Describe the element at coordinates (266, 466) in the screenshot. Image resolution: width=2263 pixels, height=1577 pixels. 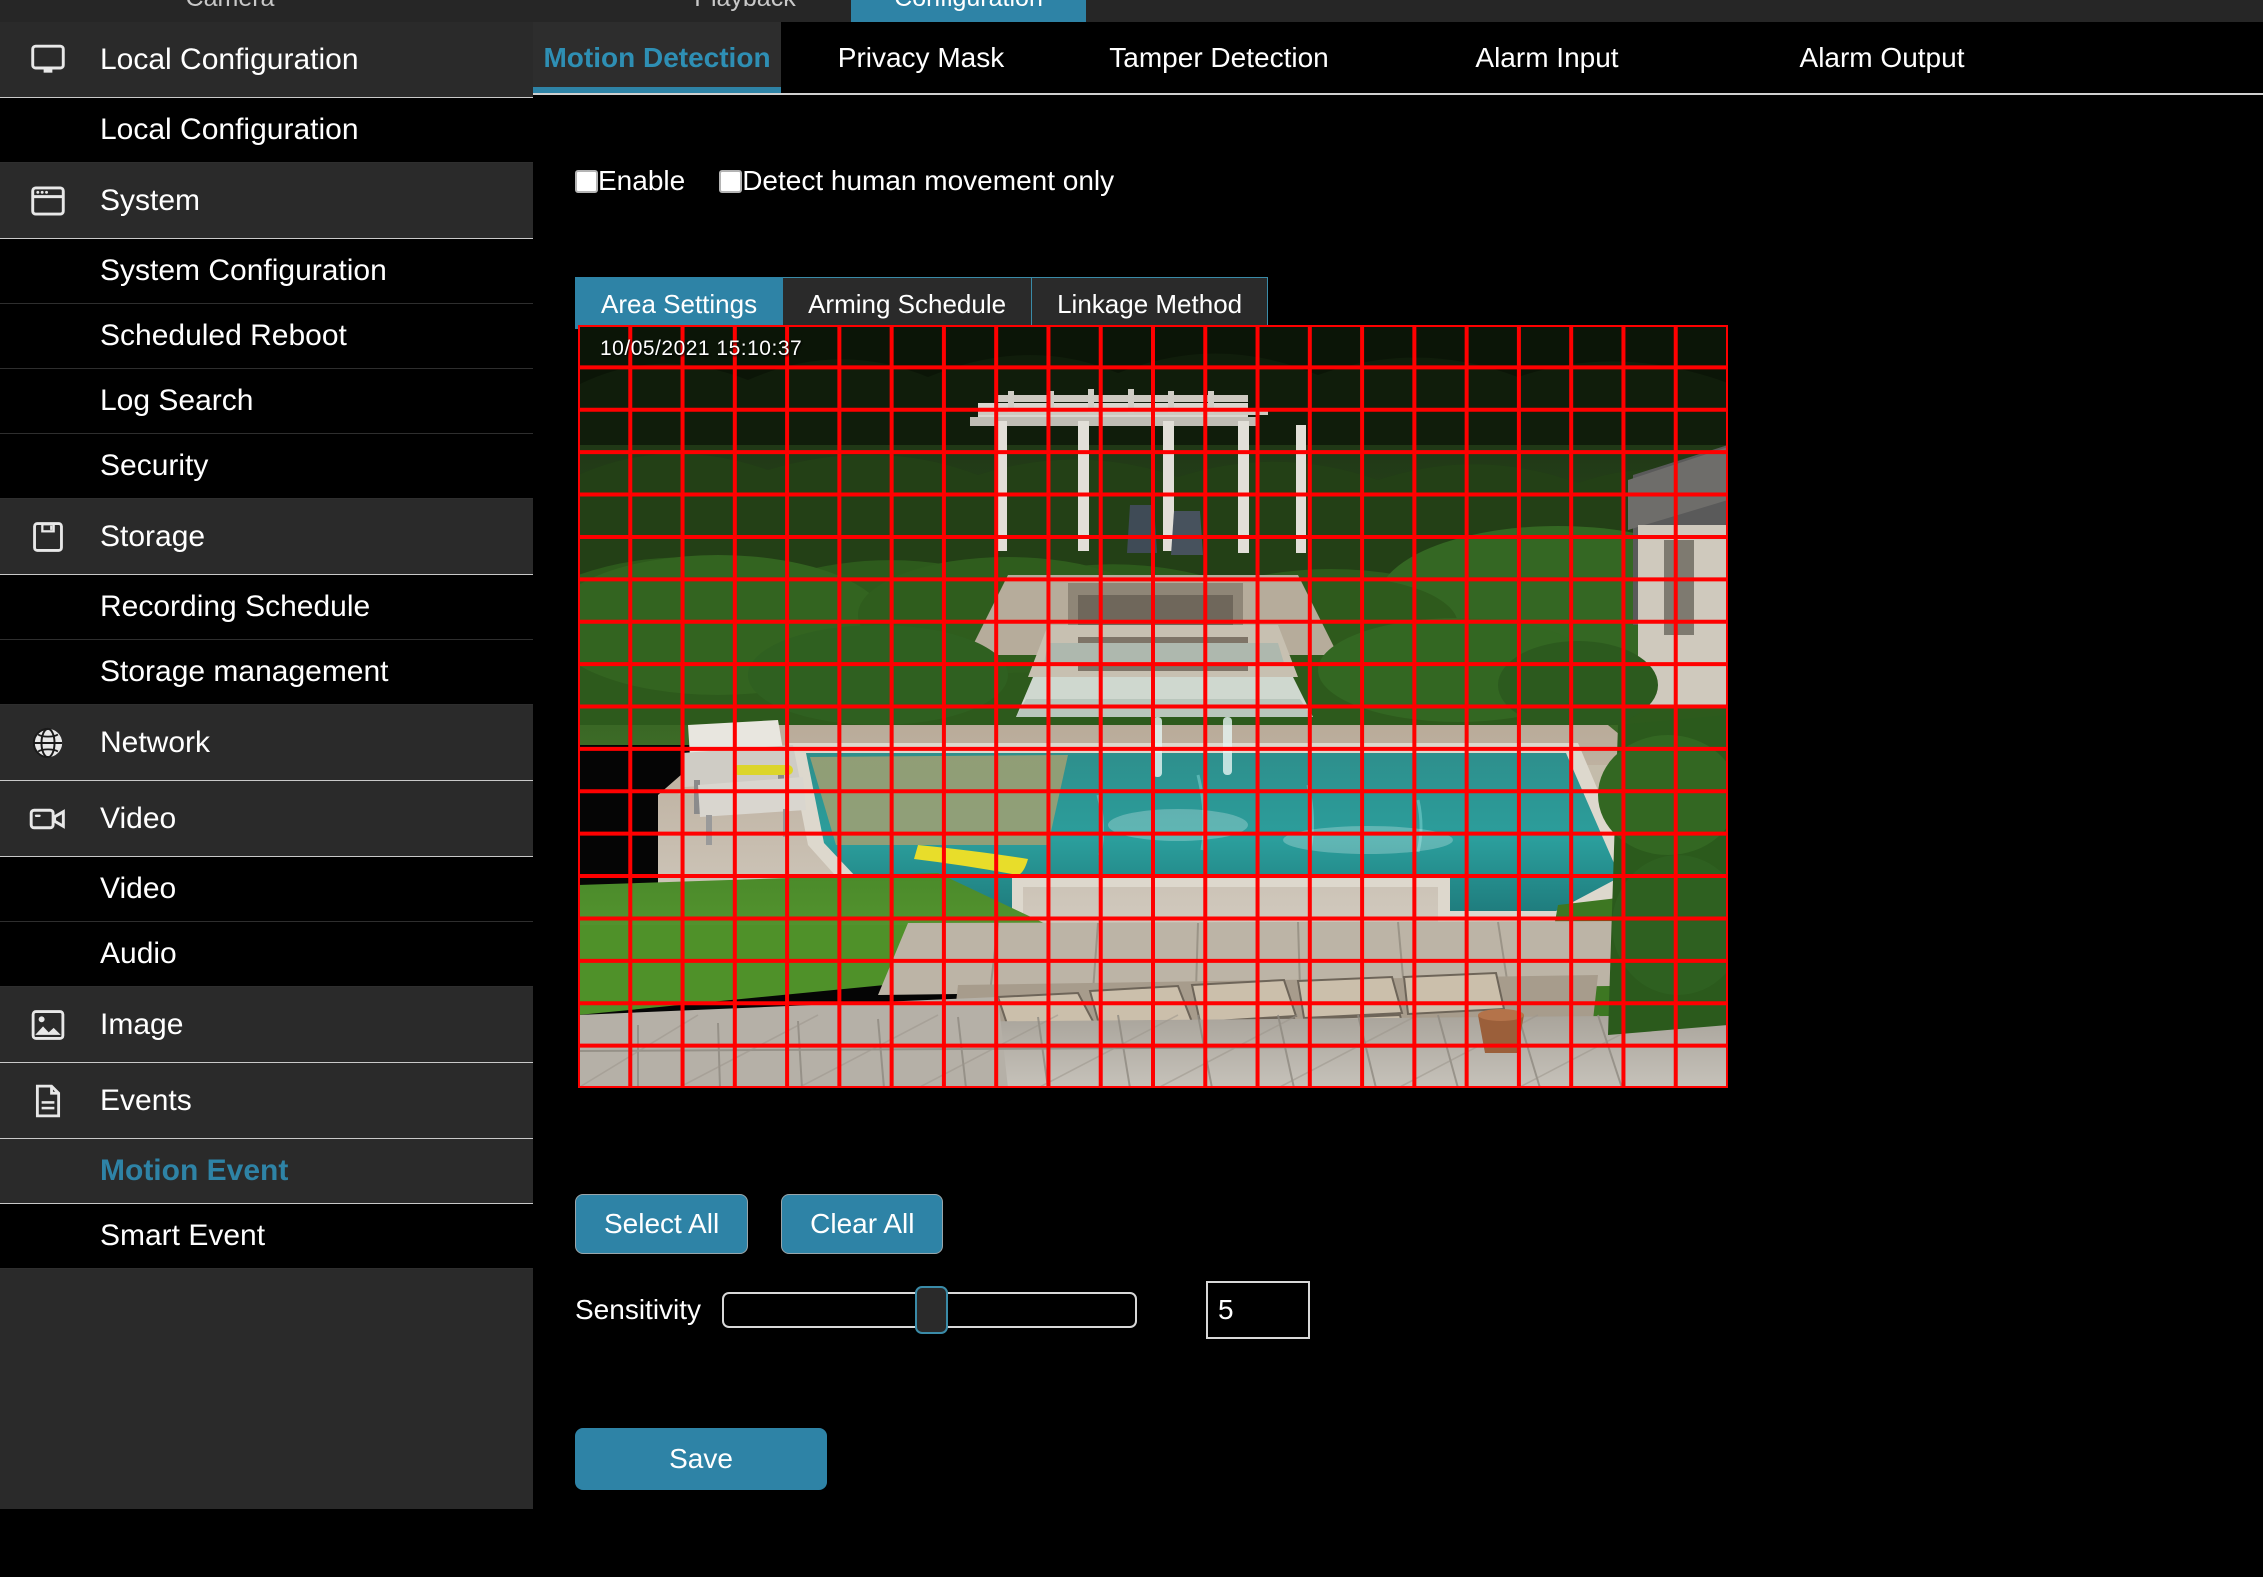
I see `sidebar-subitem-security: Security` at that location.